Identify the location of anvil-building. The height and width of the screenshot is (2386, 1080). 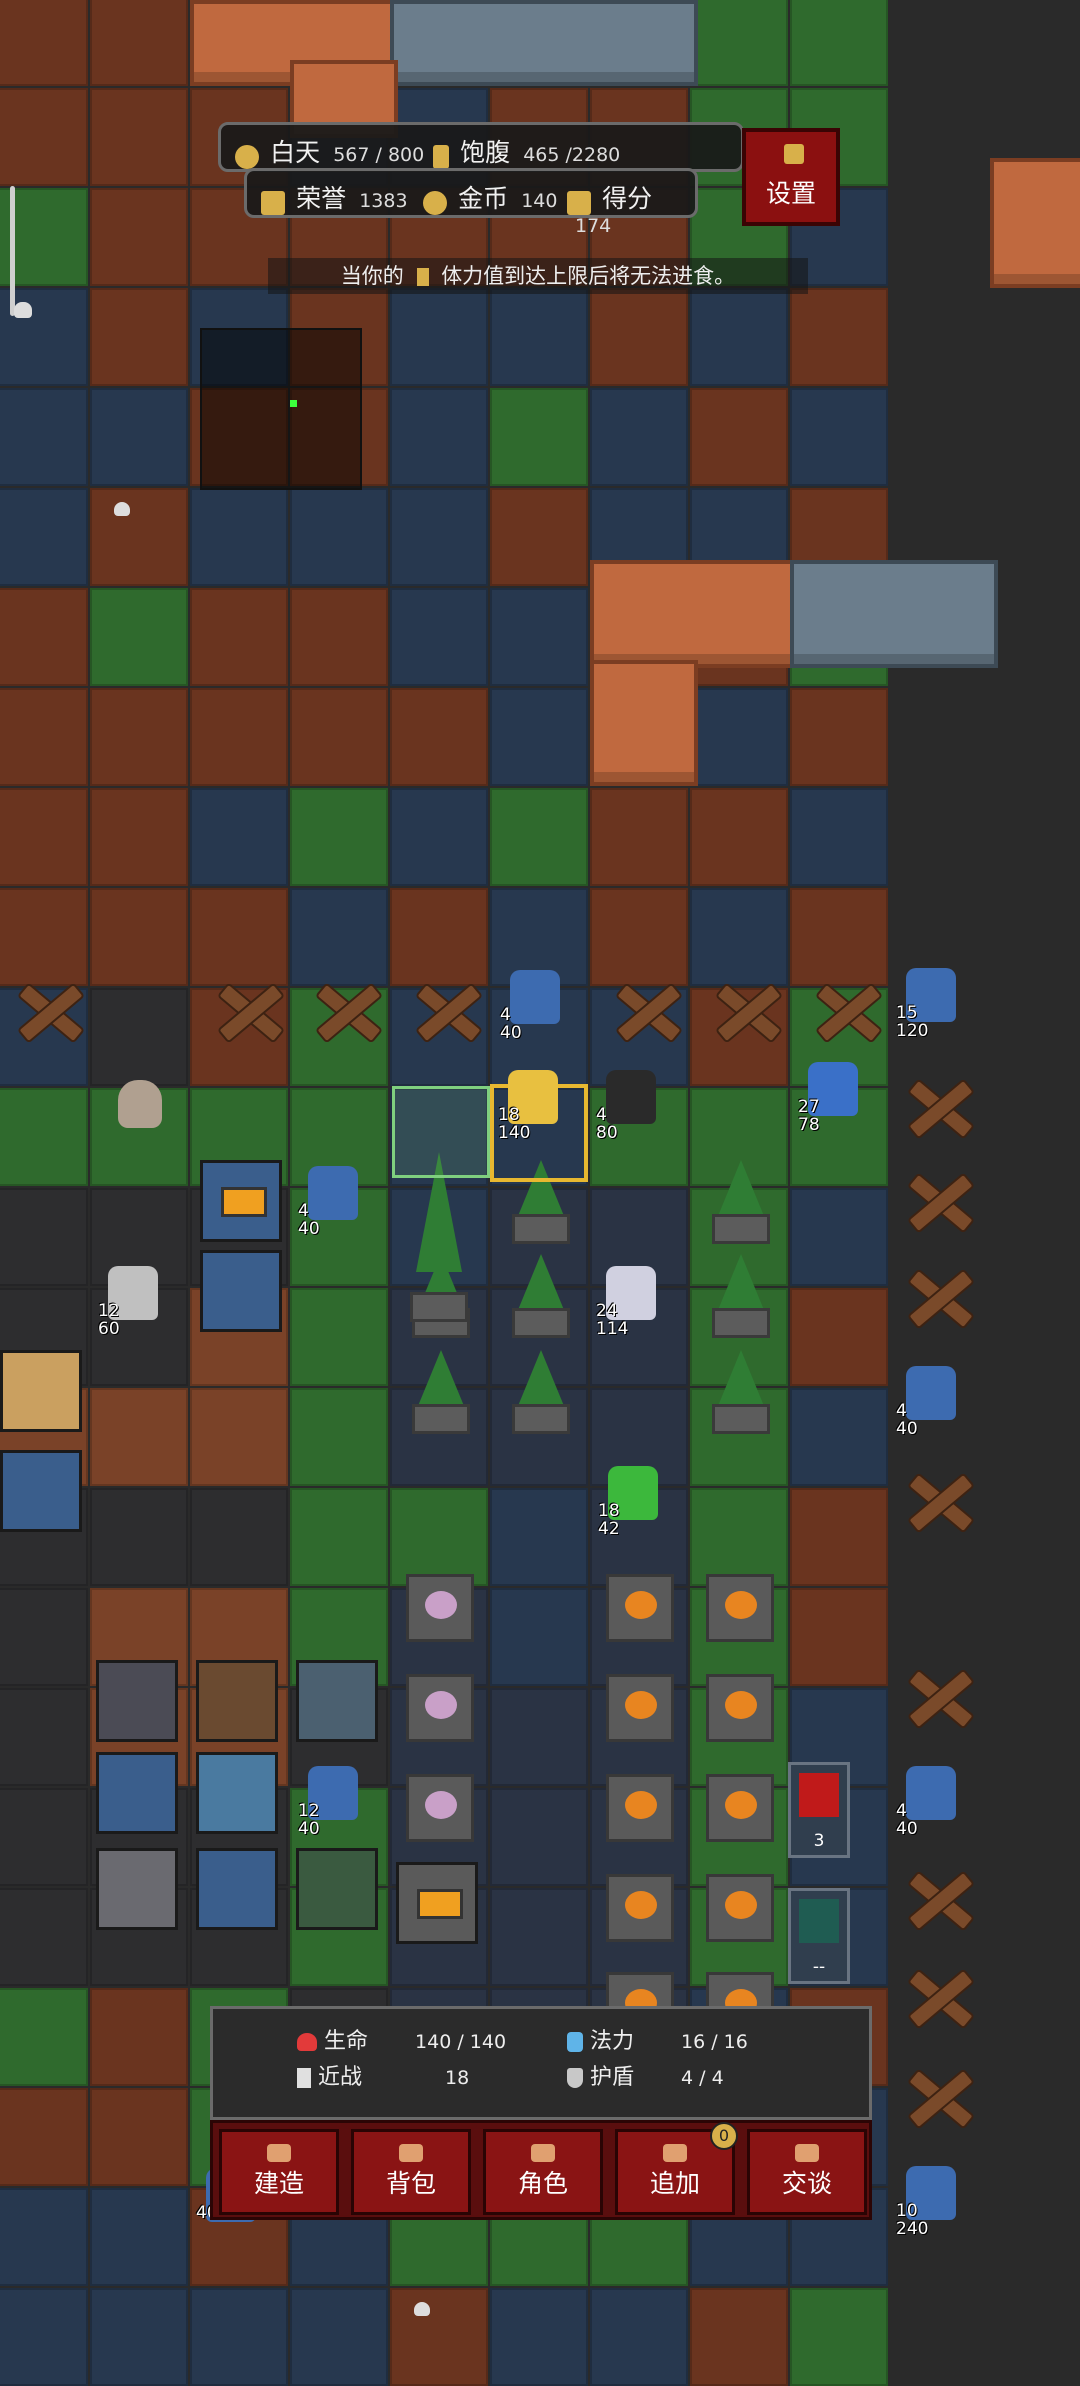
(137, 1701).